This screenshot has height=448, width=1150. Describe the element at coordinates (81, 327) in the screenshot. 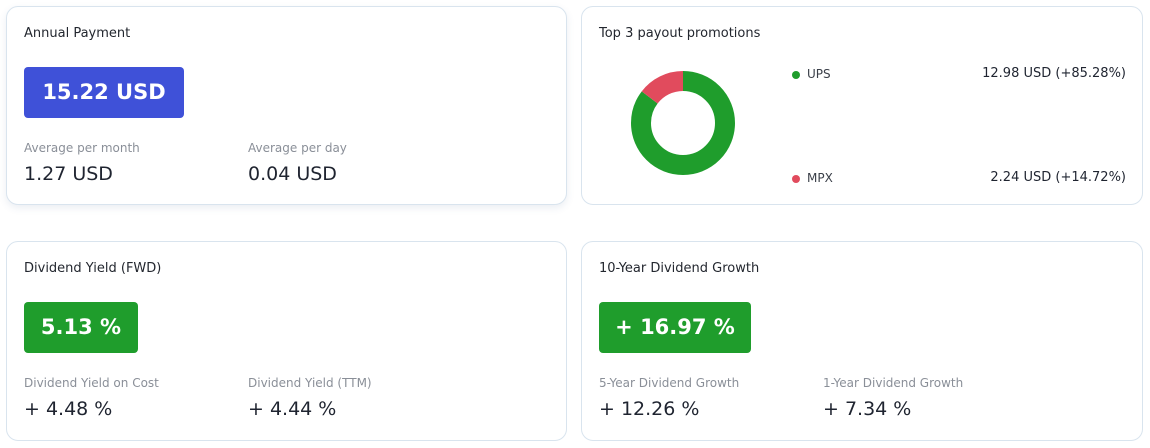

I see `dividend-yield-value-badge: 5.13 %` at that location.